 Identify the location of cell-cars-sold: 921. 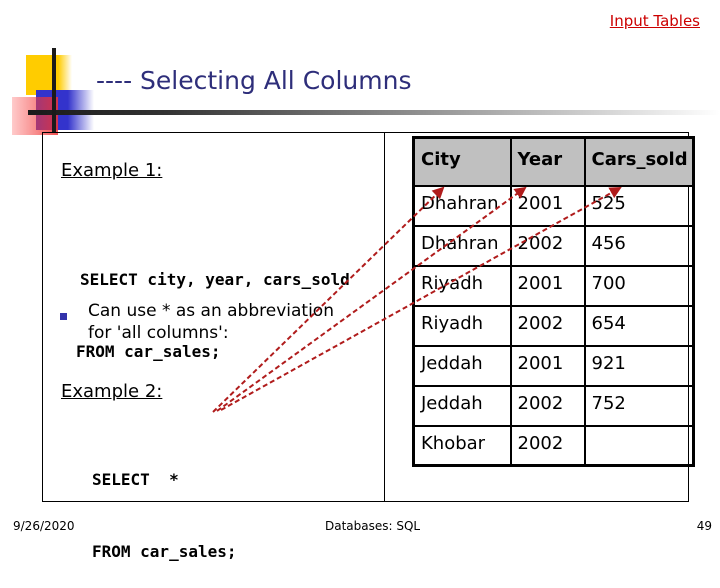
(639, 365).